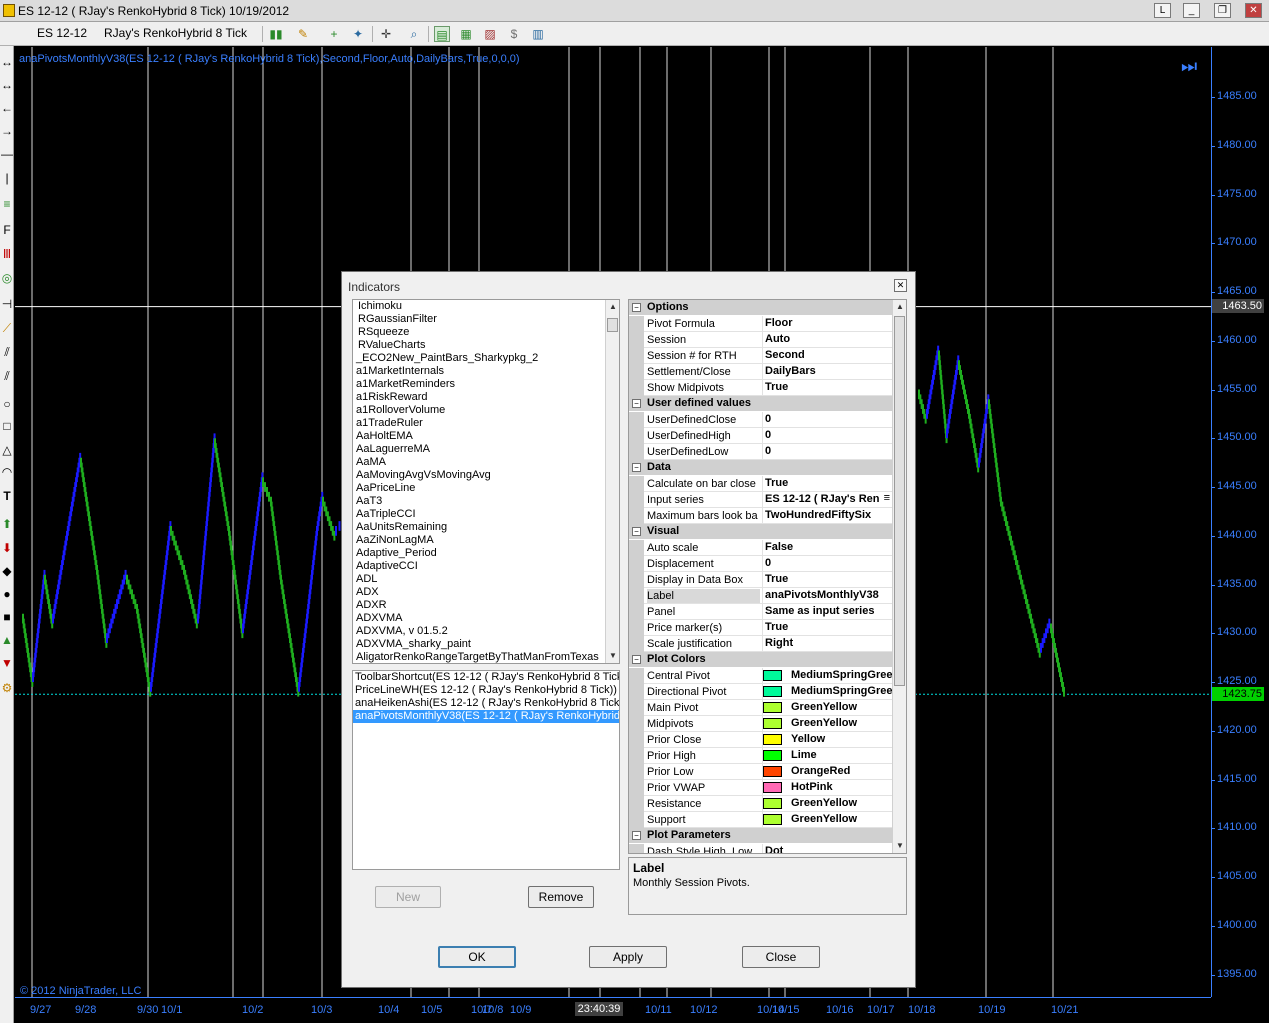  I want to click on ellipsis-icon: ≡, so click(887, 498).